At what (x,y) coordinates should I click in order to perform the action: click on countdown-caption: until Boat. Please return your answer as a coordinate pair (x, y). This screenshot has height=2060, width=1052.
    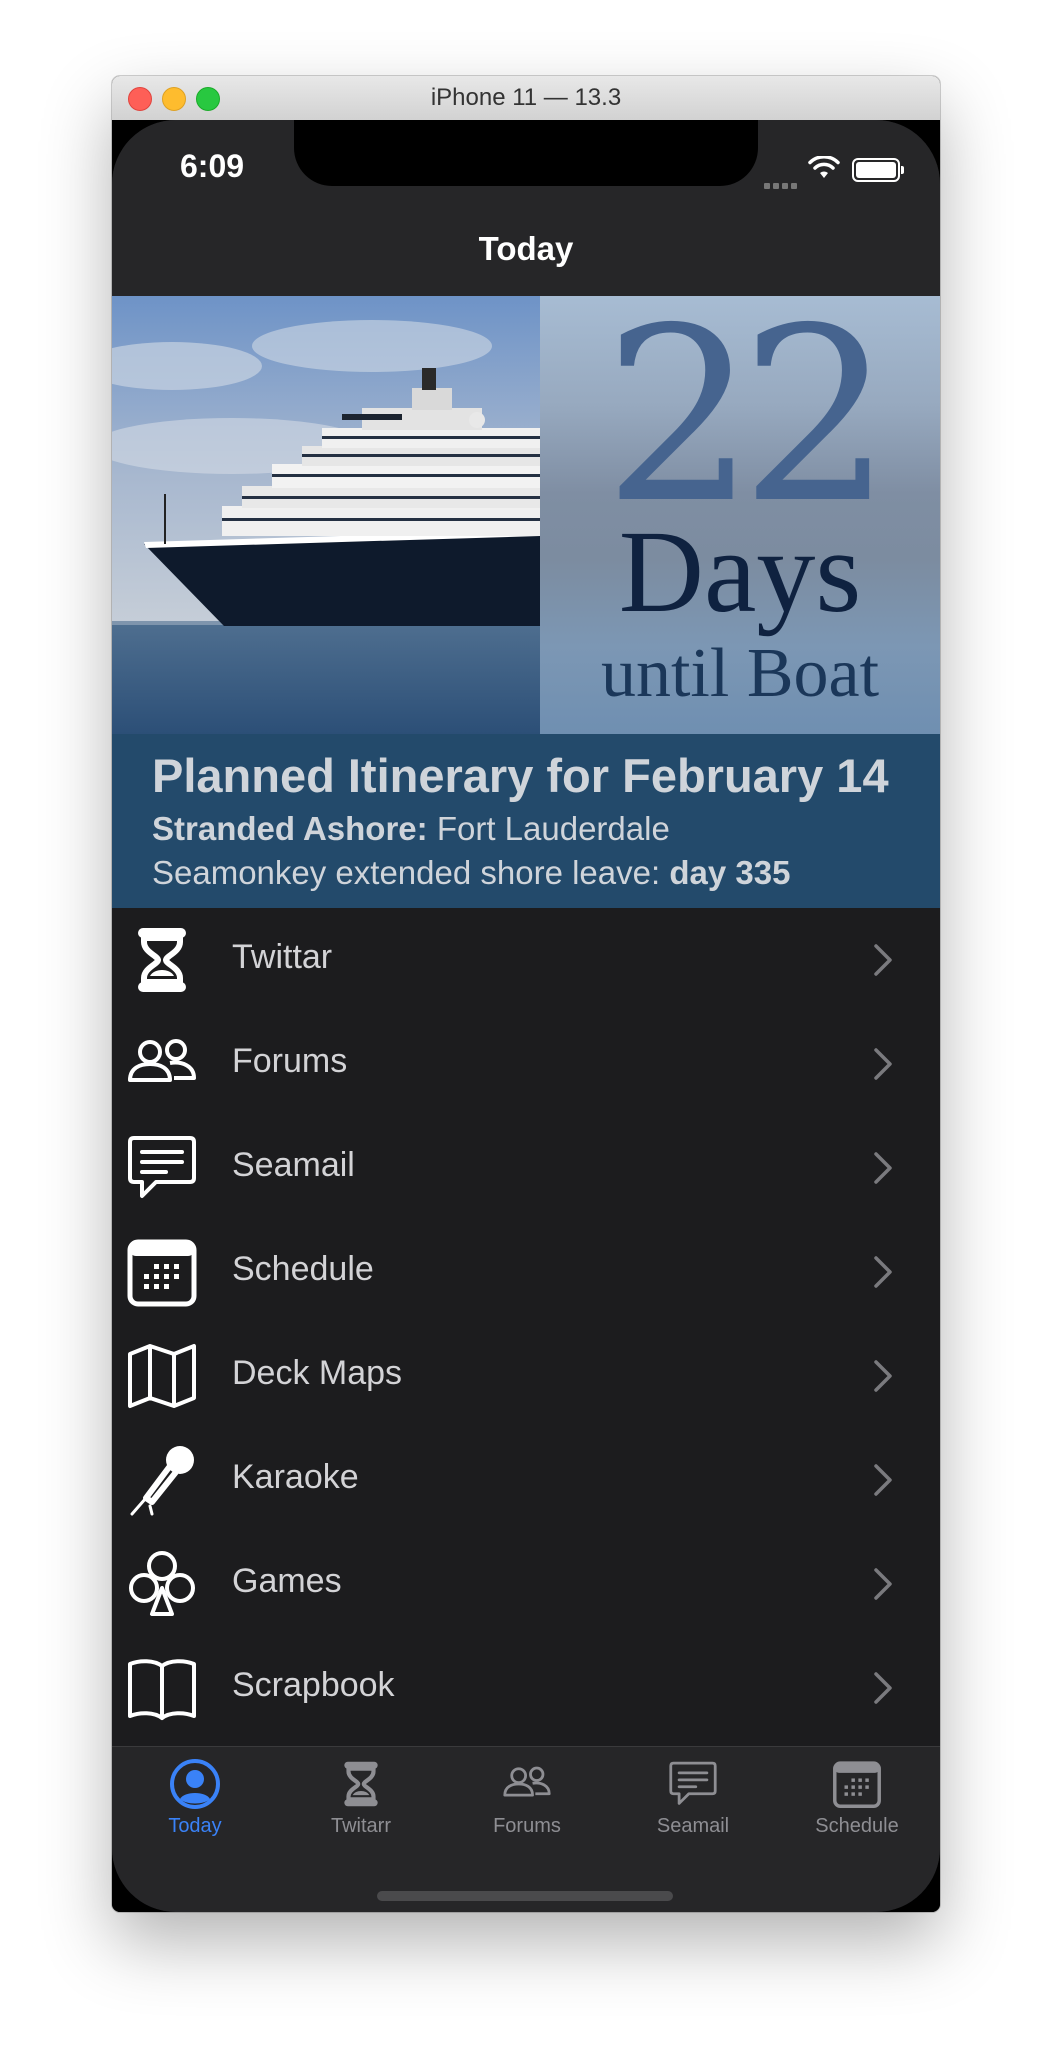
    Looking at the image, I should click on (740, 673).